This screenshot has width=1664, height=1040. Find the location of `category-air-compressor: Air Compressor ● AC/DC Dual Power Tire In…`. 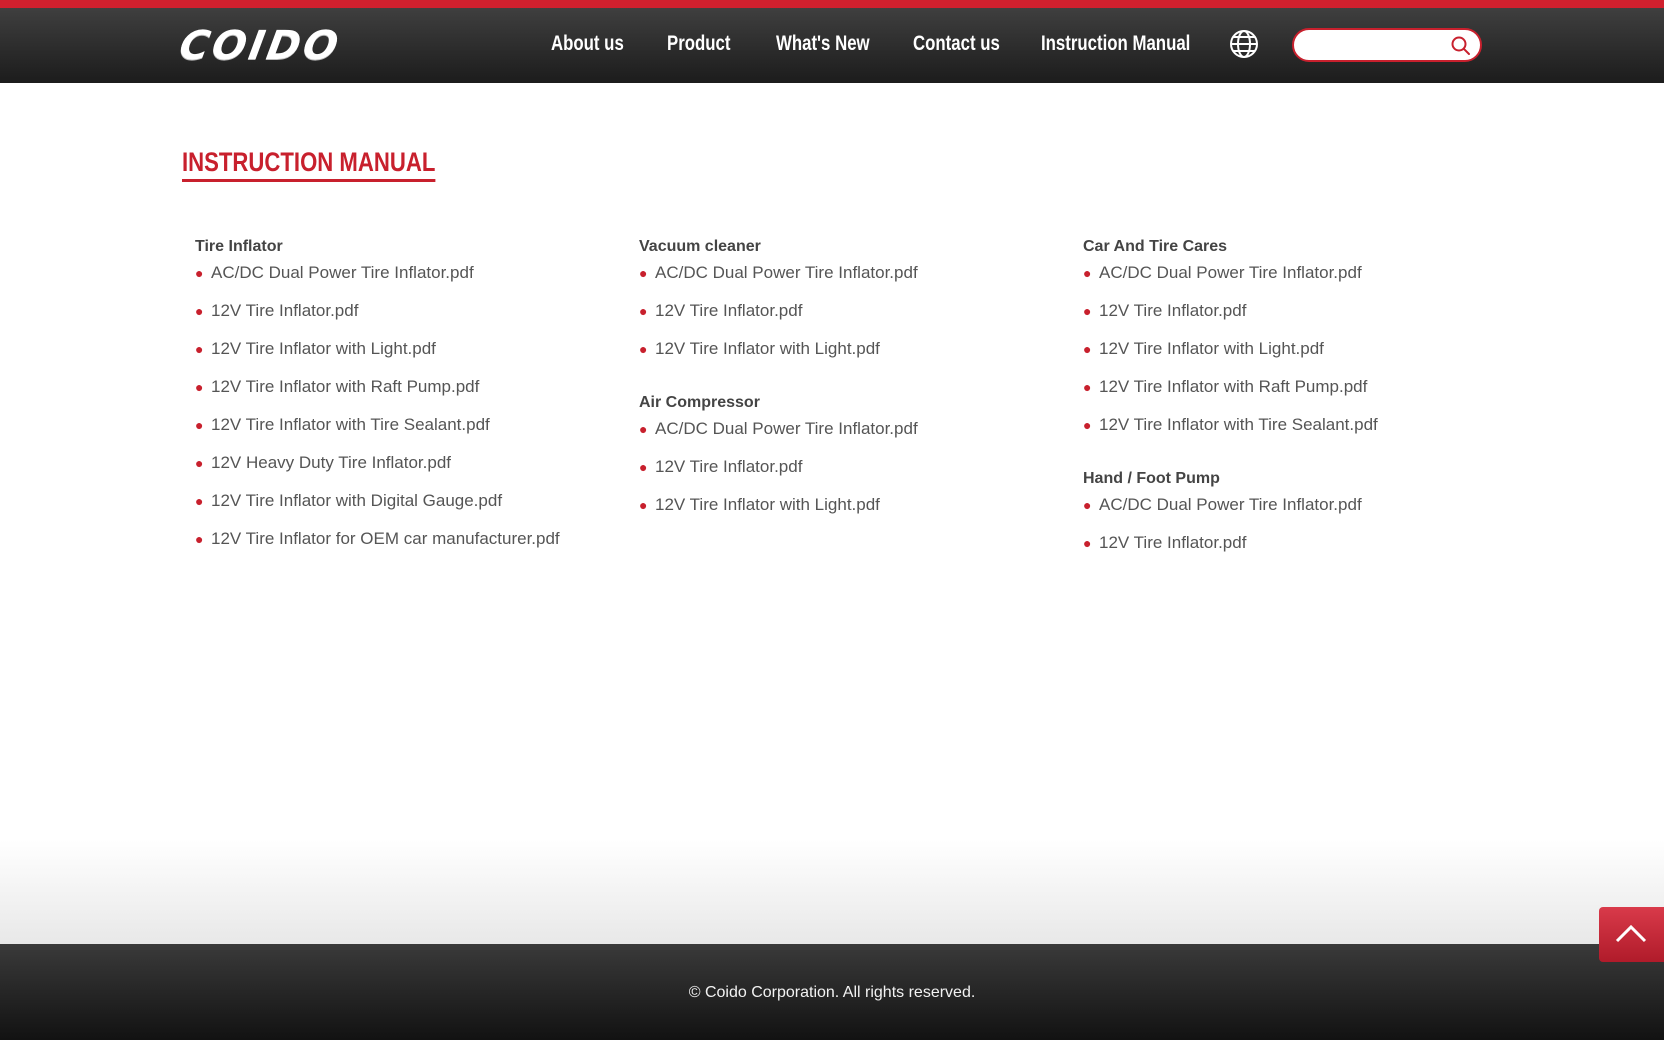

category-air-compressor: Air Compressor ● AC/DC Dual Power Tire In… is located at coordinates (849, 460).